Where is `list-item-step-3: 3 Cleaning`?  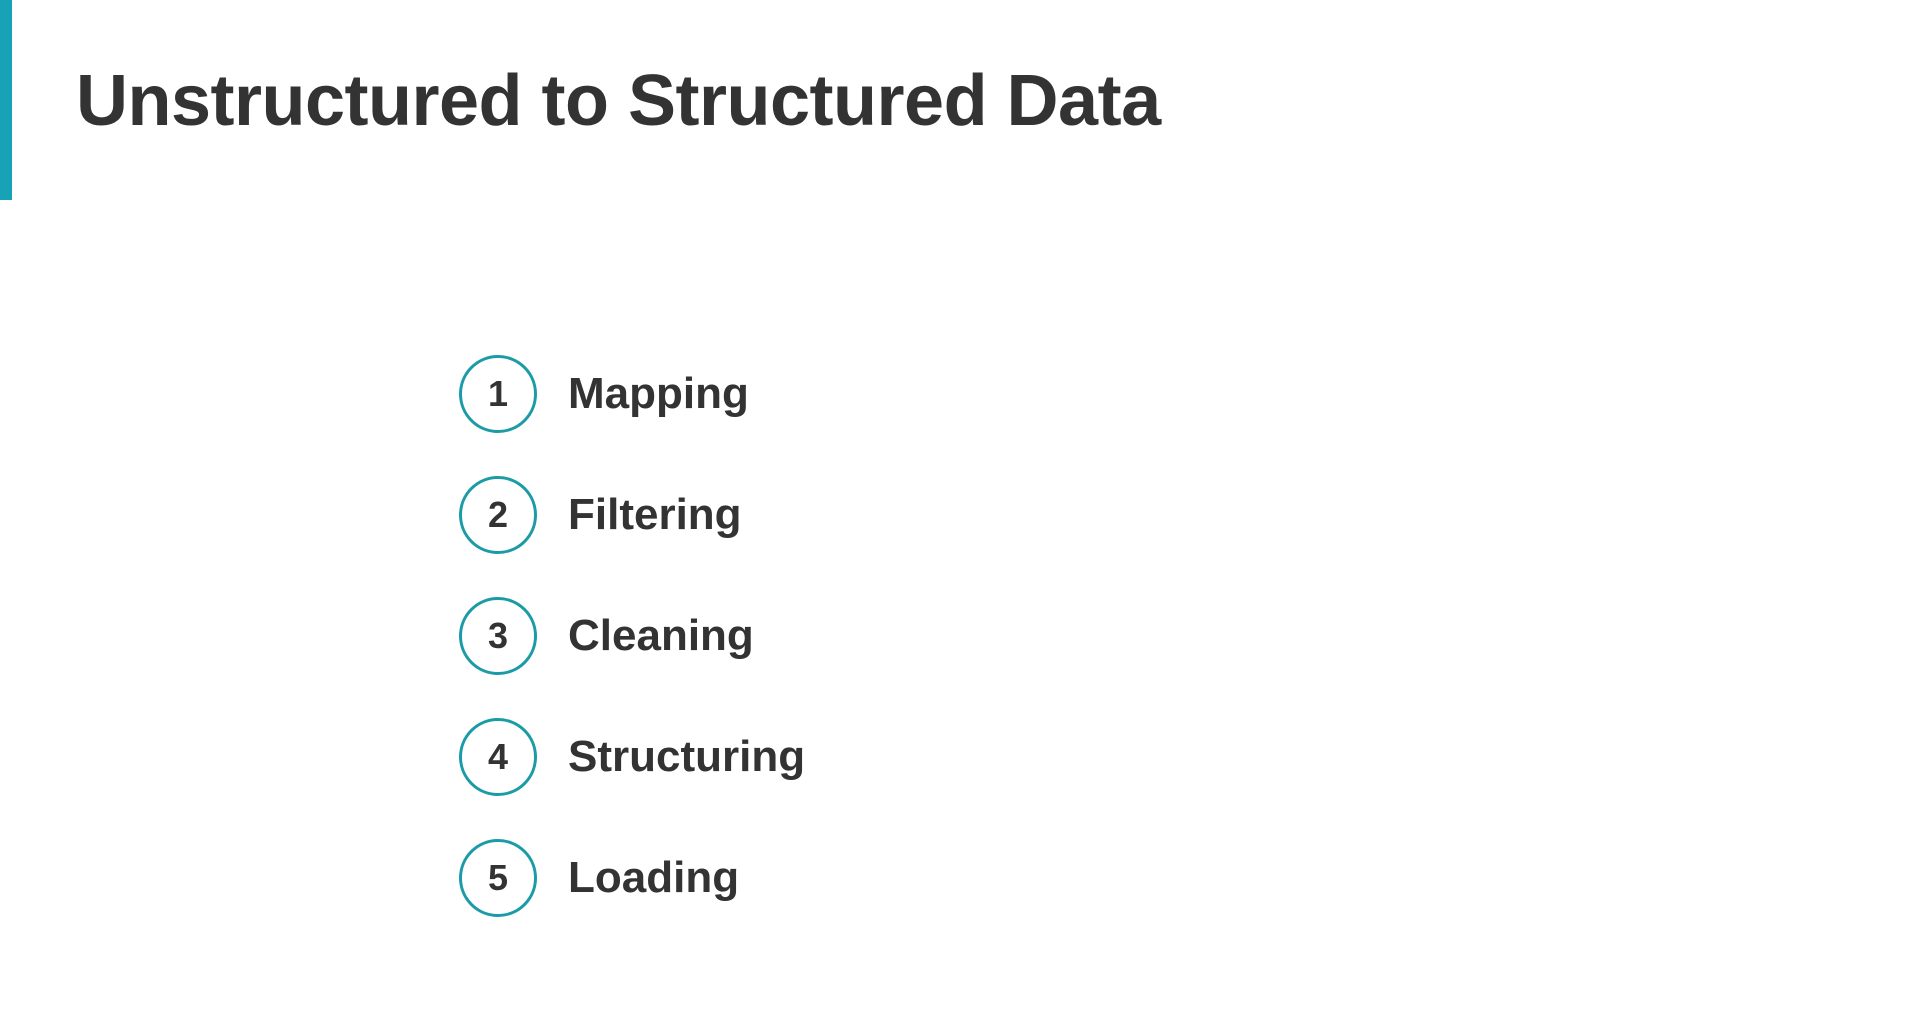 list-item-step-3: 3 Cleaning is located at coordinates (632, 636).